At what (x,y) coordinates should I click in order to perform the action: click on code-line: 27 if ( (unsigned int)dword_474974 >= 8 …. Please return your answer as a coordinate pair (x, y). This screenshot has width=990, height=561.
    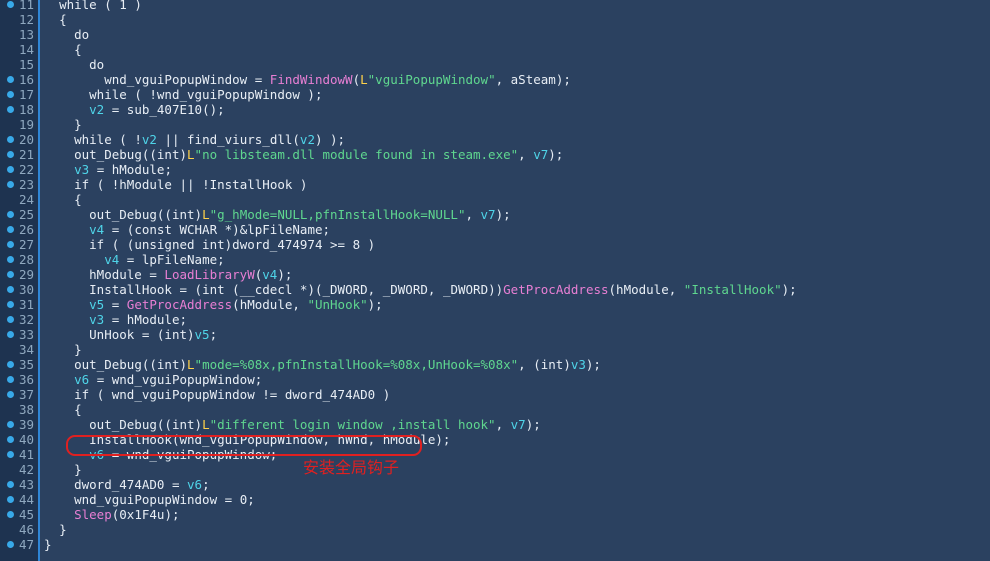
    Looking at the image, I should click on (495, 244).